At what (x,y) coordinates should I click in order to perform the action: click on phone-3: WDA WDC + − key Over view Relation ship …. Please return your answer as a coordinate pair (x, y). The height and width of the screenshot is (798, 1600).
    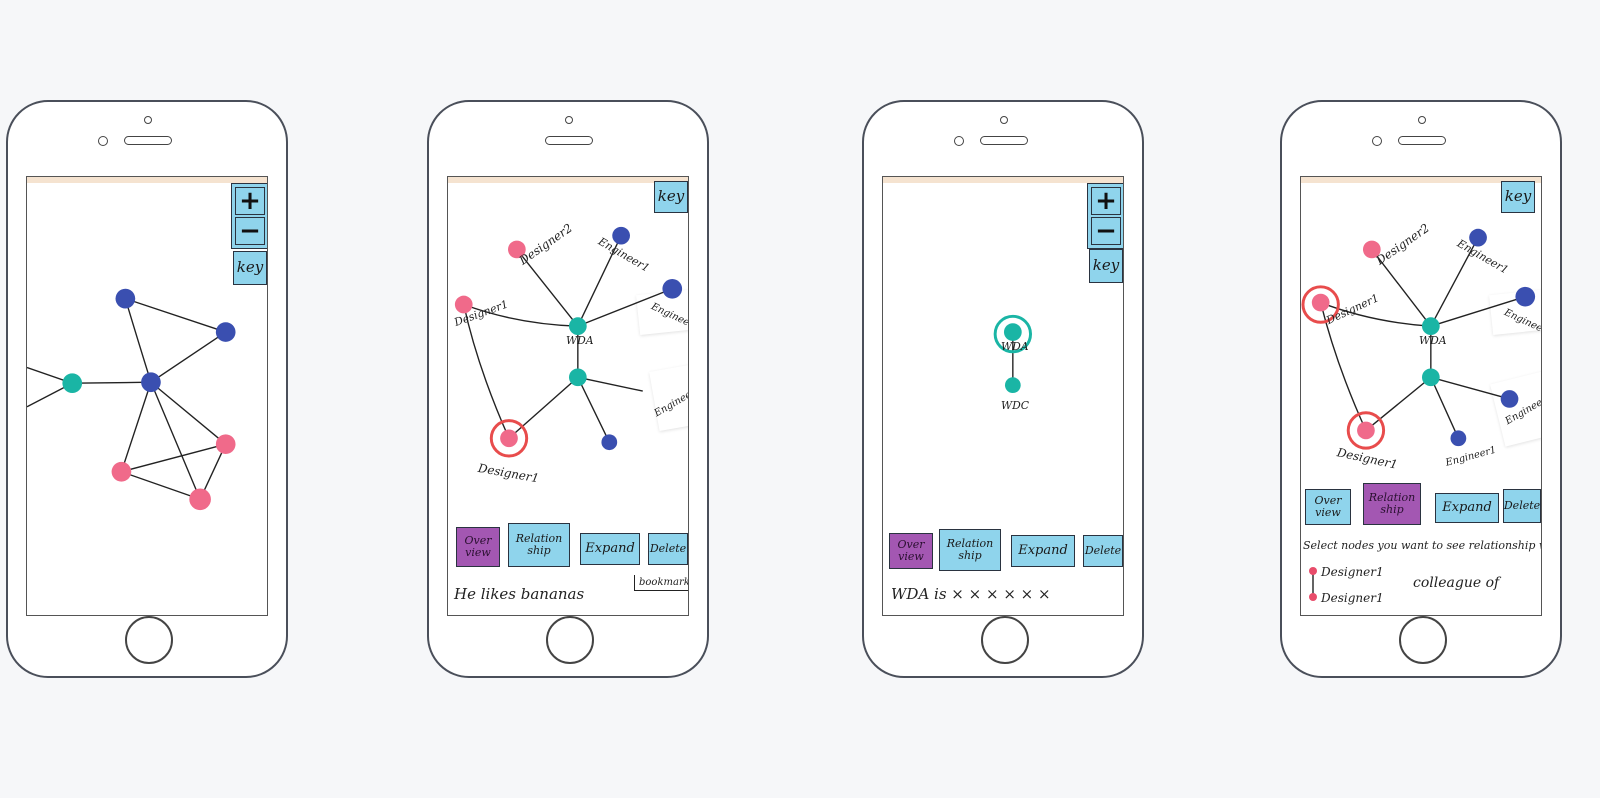
    Looking at the image, I should click on (1003, 389).